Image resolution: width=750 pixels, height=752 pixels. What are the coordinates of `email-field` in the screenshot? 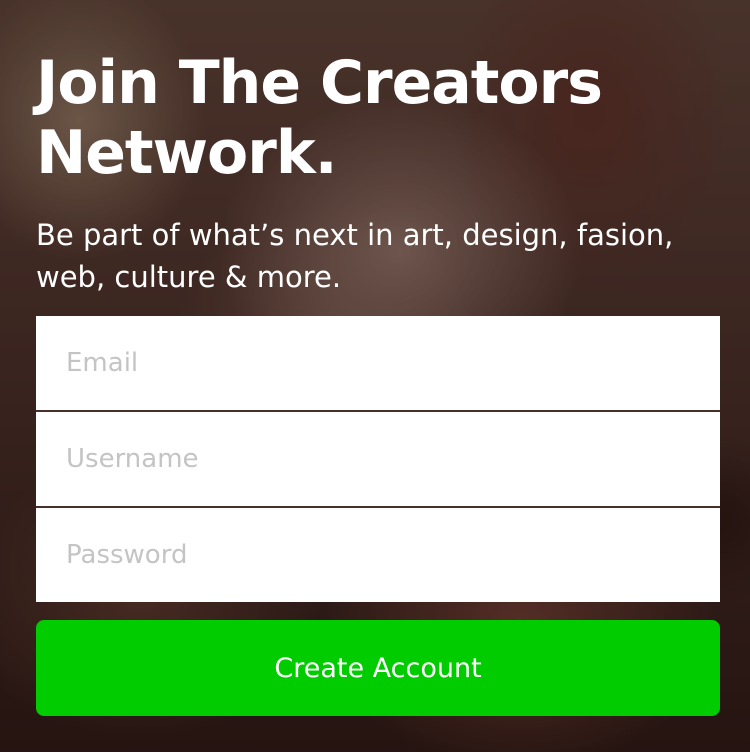 It's located at (378, 363).